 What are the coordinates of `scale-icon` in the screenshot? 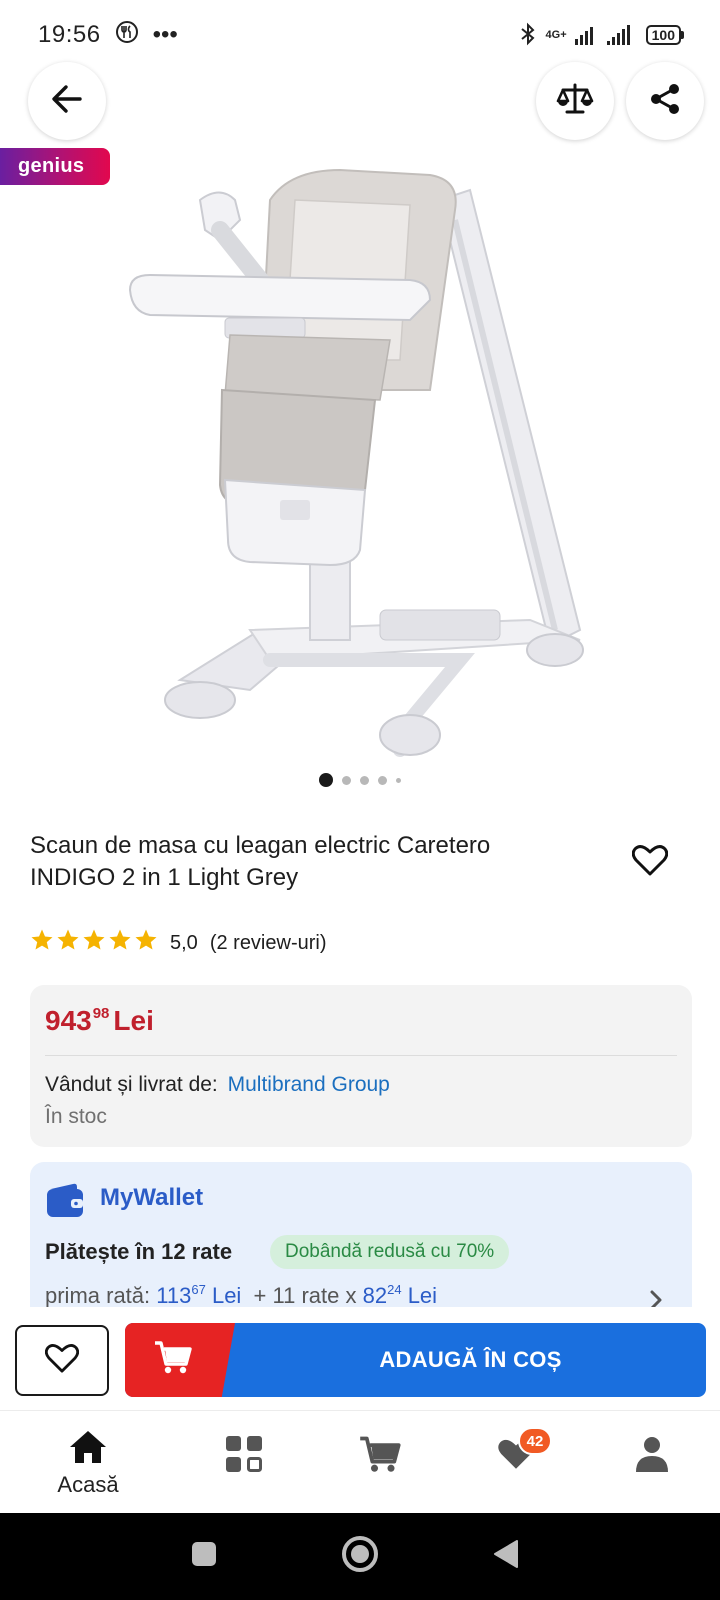 It's located at (575, 101).